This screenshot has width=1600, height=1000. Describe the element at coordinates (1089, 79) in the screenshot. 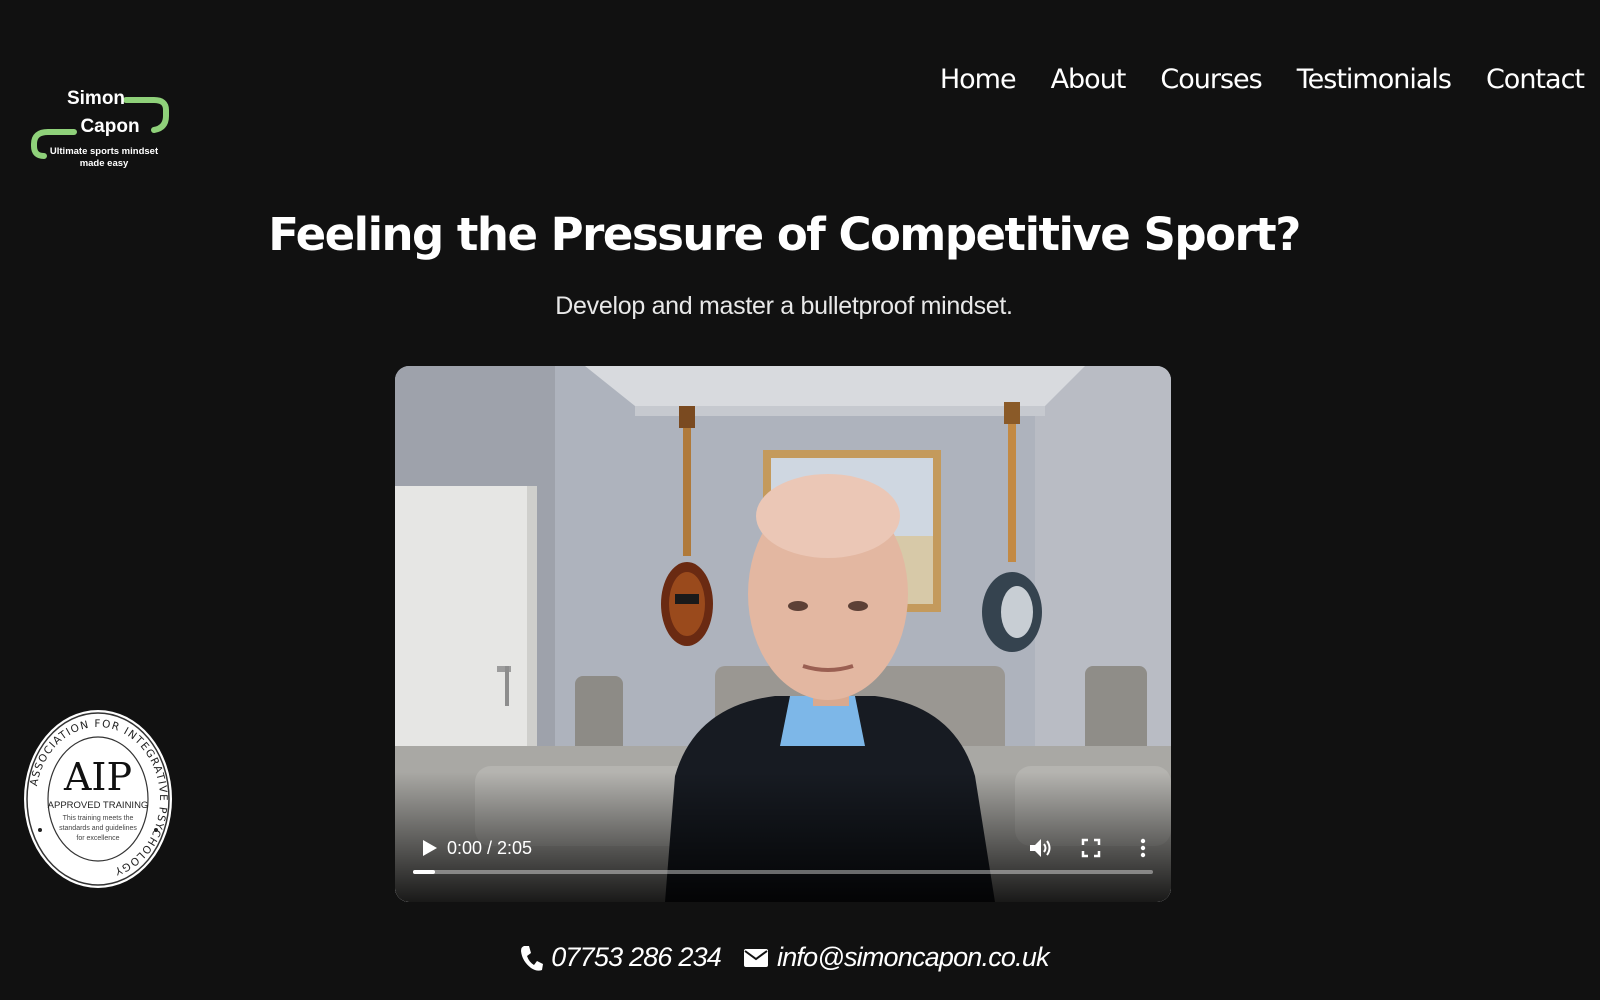

I see `nav-about: About` at that location.